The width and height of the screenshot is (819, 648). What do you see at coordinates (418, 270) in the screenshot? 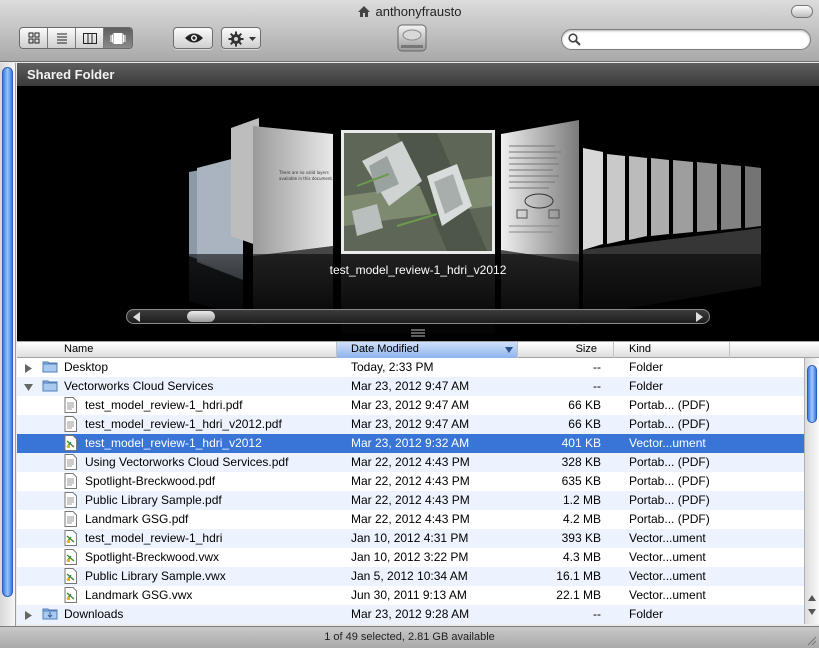
I see `cover-flow-label: test_model_review-1_hdri_v2012` at bounding box center [418, 270].